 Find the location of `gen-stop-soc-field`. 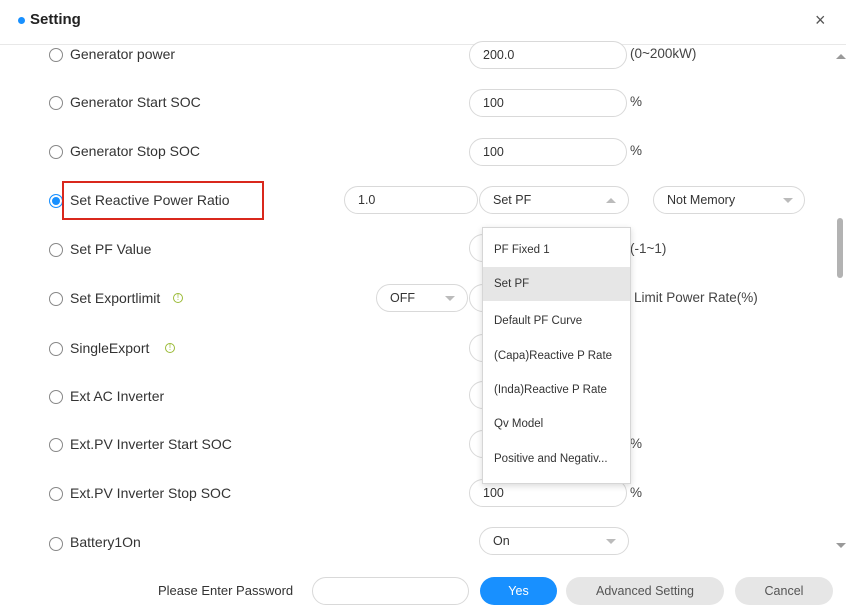

gen-stop-soc-field is located at coordinates (554, 152).